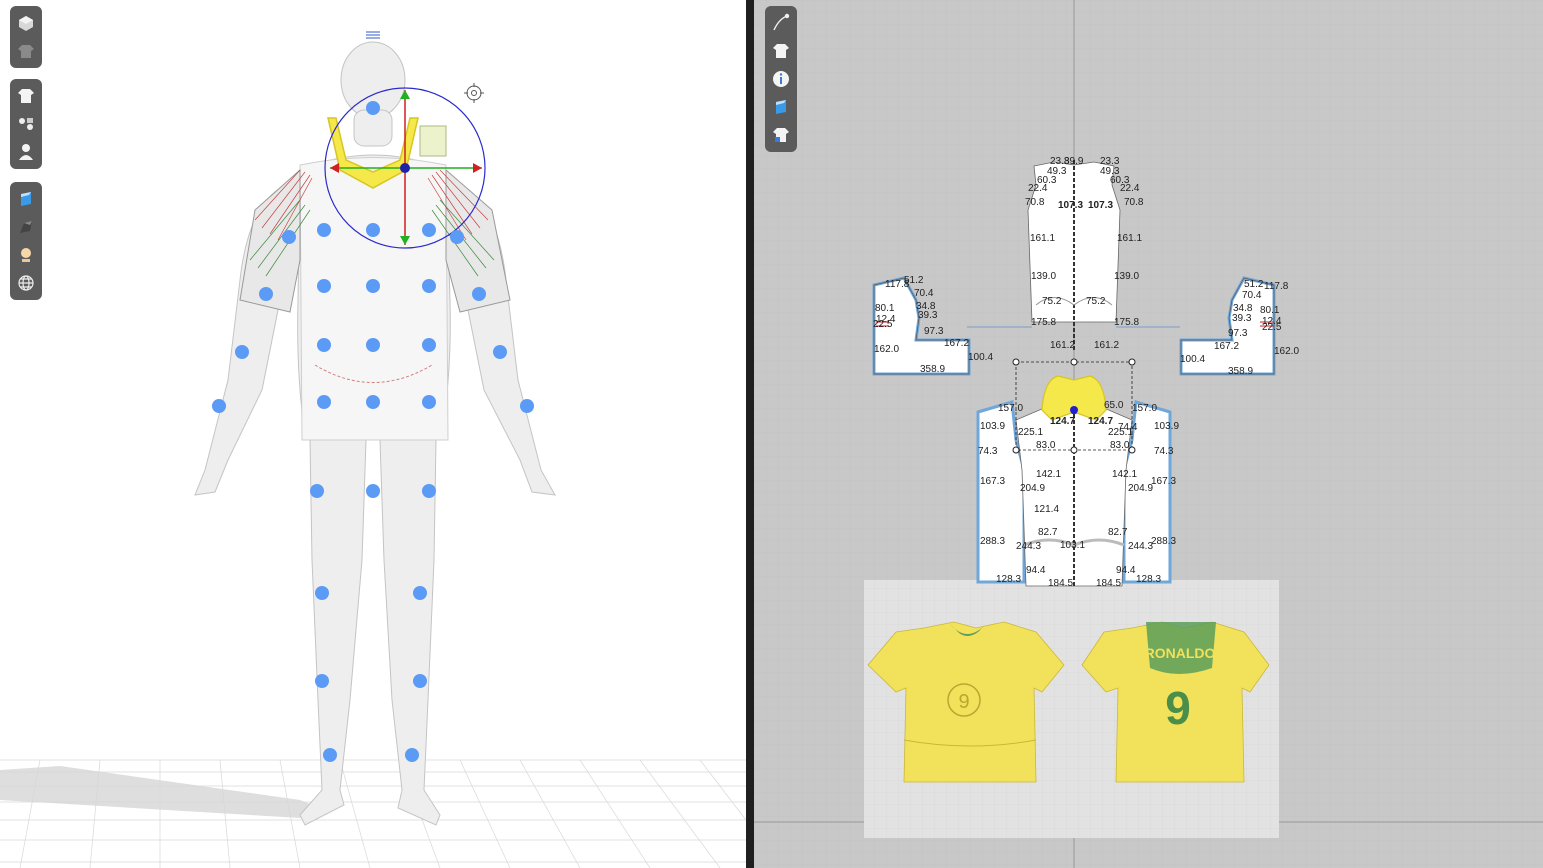 The width and height of the screenshot is (1543, 868). What do you see at coordinates (26, 152) in the screenshot?
I see `avatar-icon` at bounding box center [26, 152].